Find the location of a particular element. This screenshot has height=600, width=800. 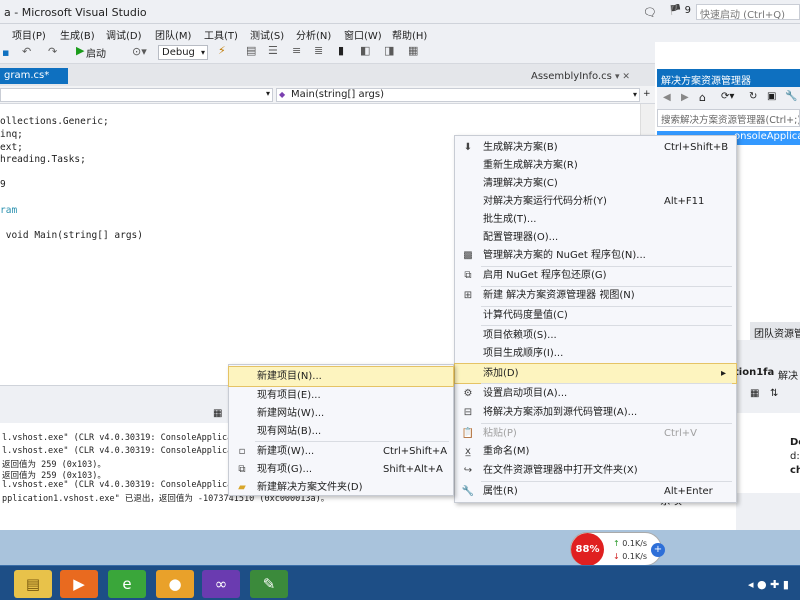

collapse-icon: ▣ is located at coordinates (771, 96).